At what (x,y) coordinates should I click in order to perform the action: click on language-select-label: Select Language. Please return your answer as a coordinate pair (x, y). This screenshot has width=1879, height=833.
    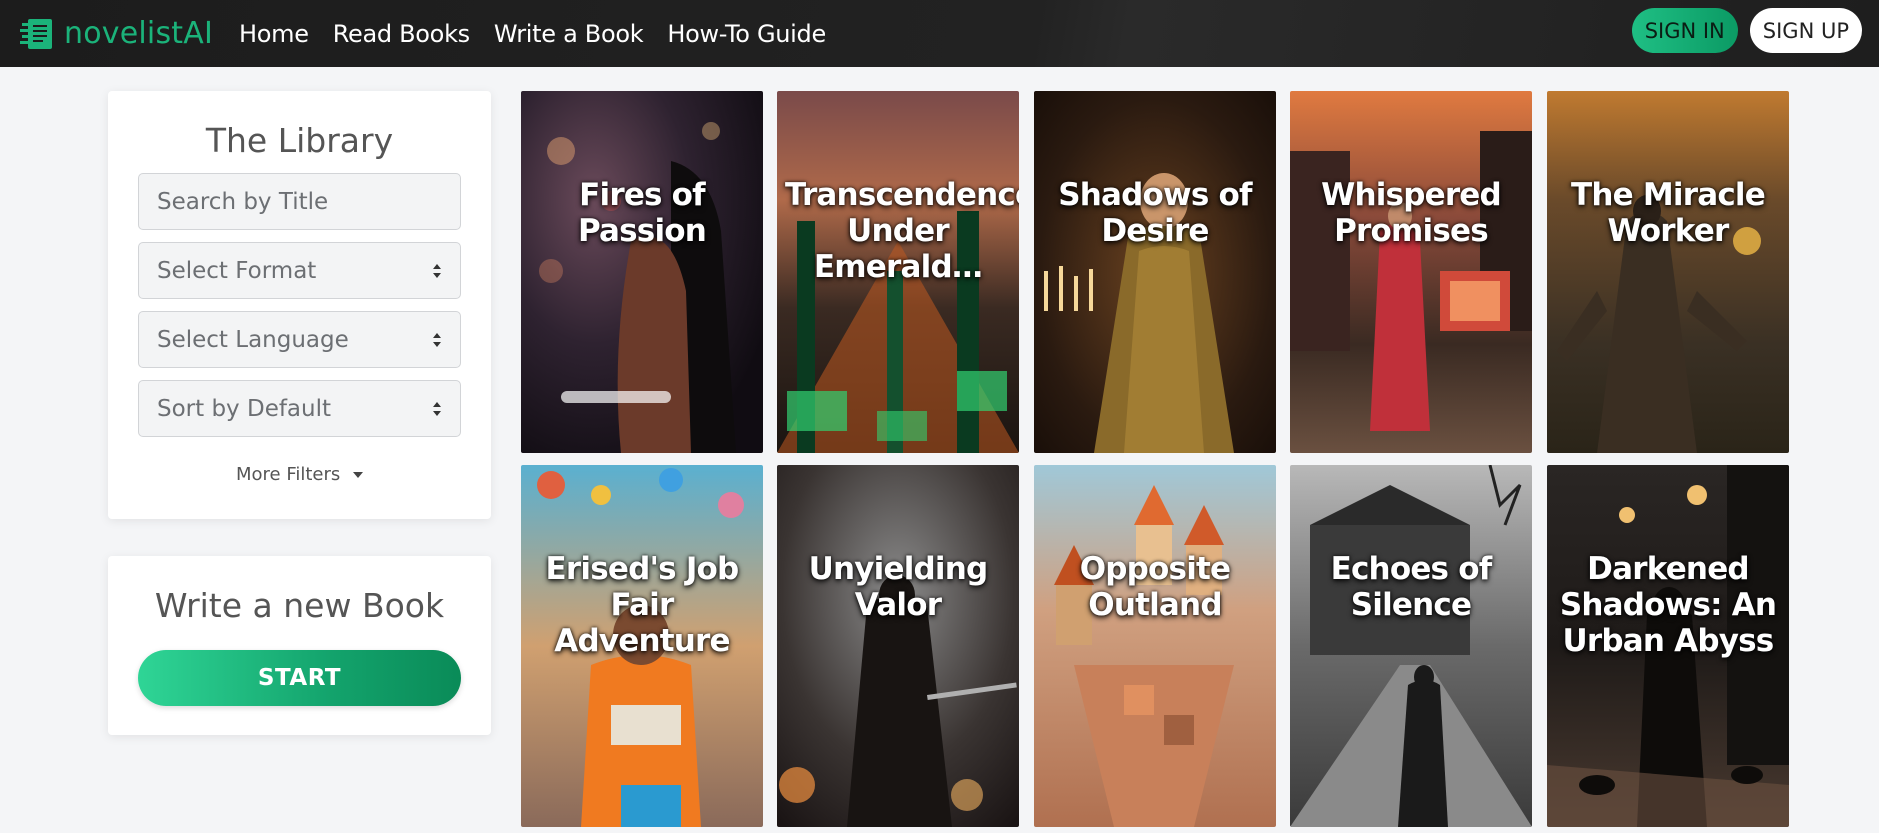
    Looking at the image, I should click on (253, 339).